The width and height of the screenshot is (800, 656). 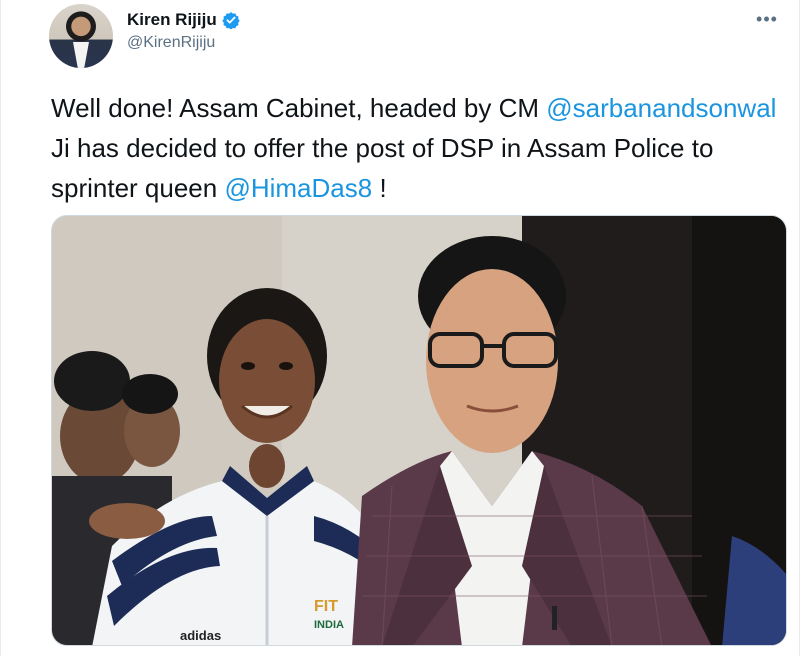 I want to click on author-avatar, so click(x=81, y=36).